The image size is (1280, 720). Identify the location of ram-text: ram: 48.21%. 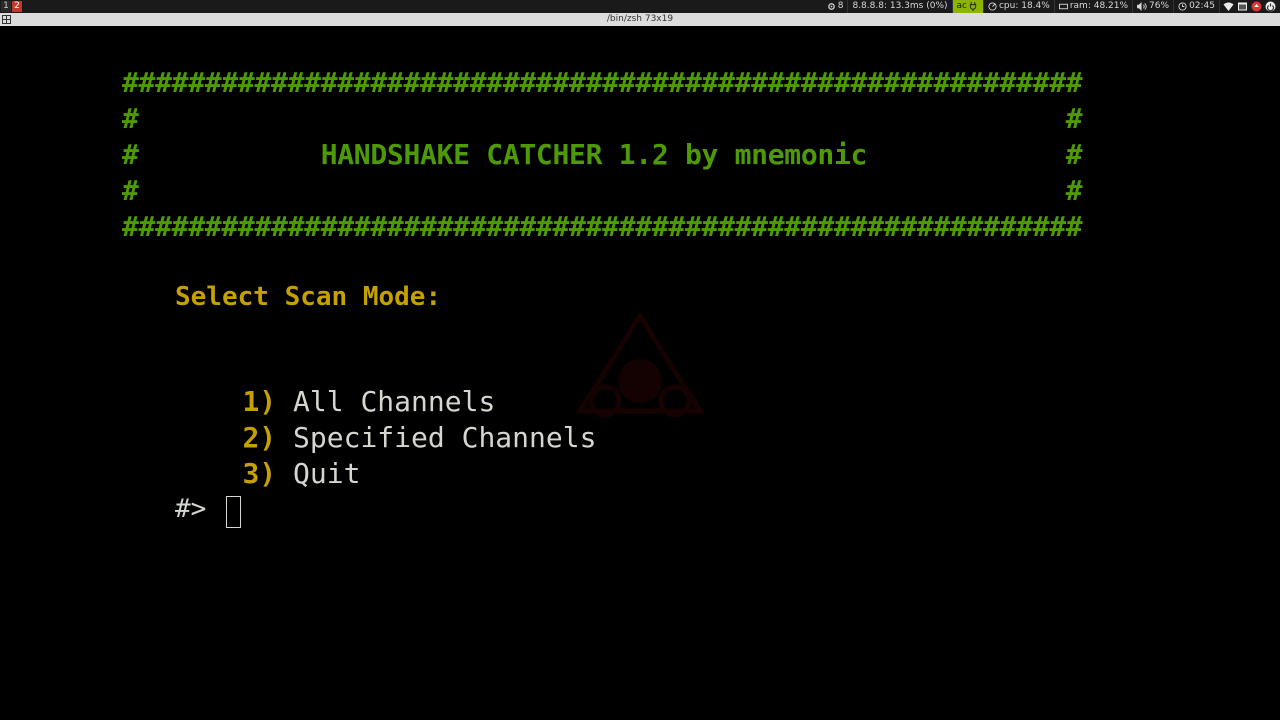
(1099, 6).